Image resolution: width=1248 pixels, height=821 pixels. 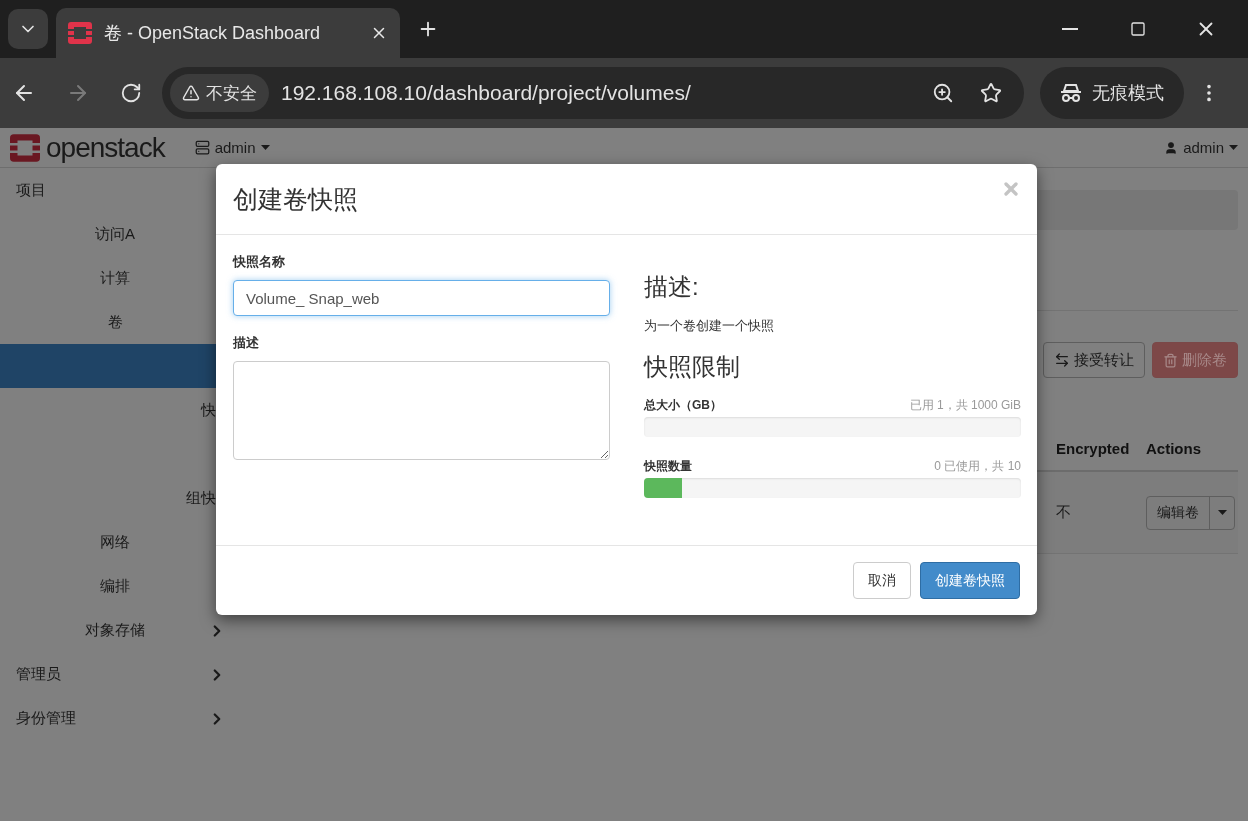 I want to click on warning-icon, so click(x=191, y=93).